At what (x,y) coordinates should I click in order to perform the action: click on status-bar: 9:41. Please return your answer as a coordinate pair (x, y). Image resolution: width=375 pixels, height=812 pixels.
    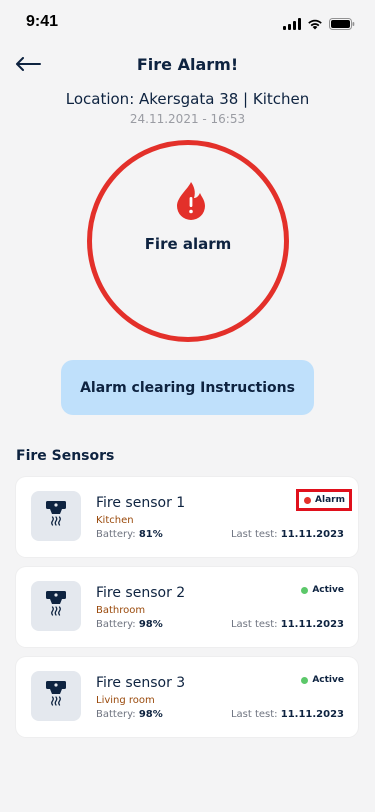
    Looking at the image, I should click on (187, 22).